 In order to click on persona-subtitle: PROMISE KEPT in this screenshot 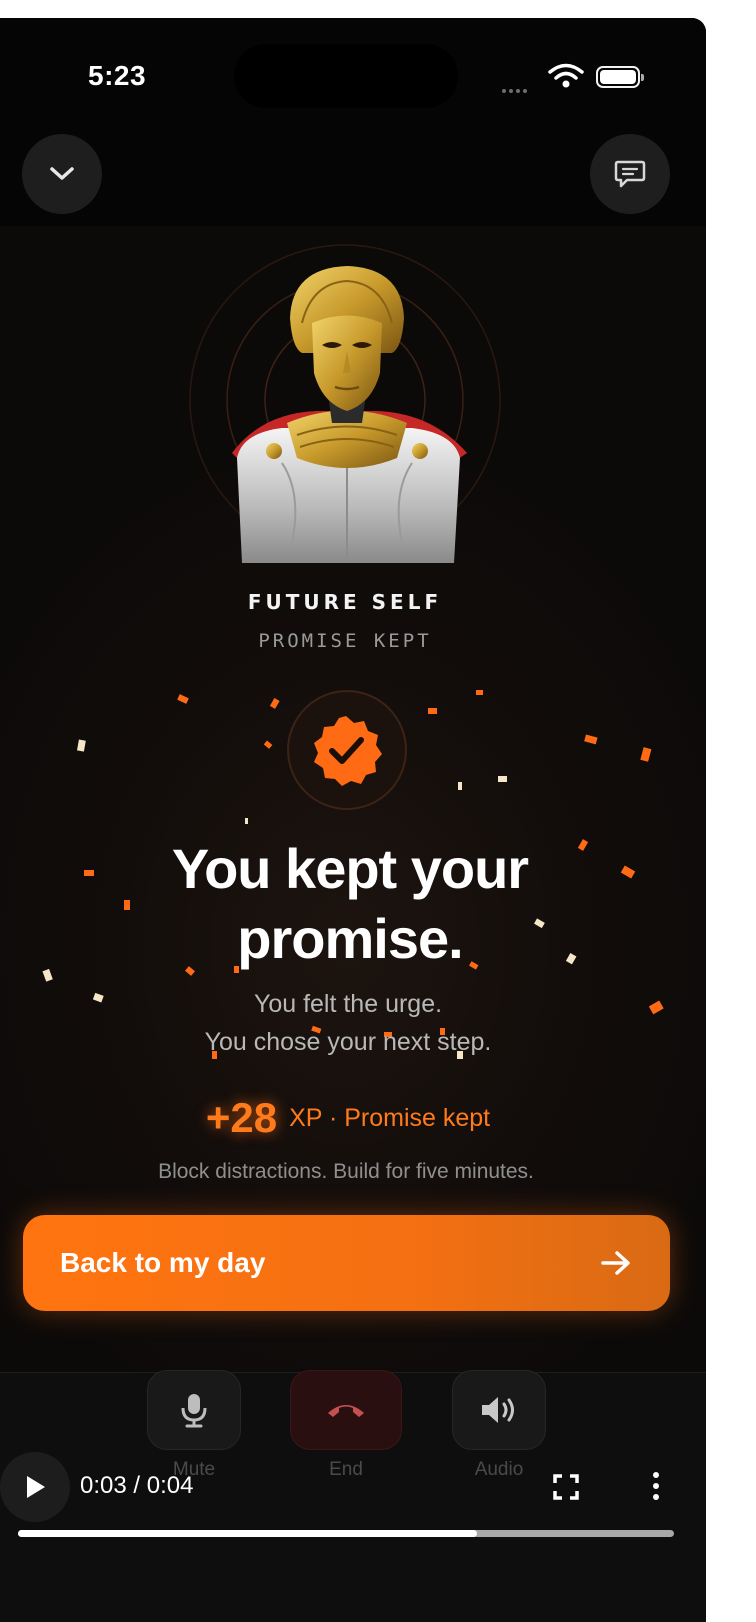, I will do `click(345, 641)`.